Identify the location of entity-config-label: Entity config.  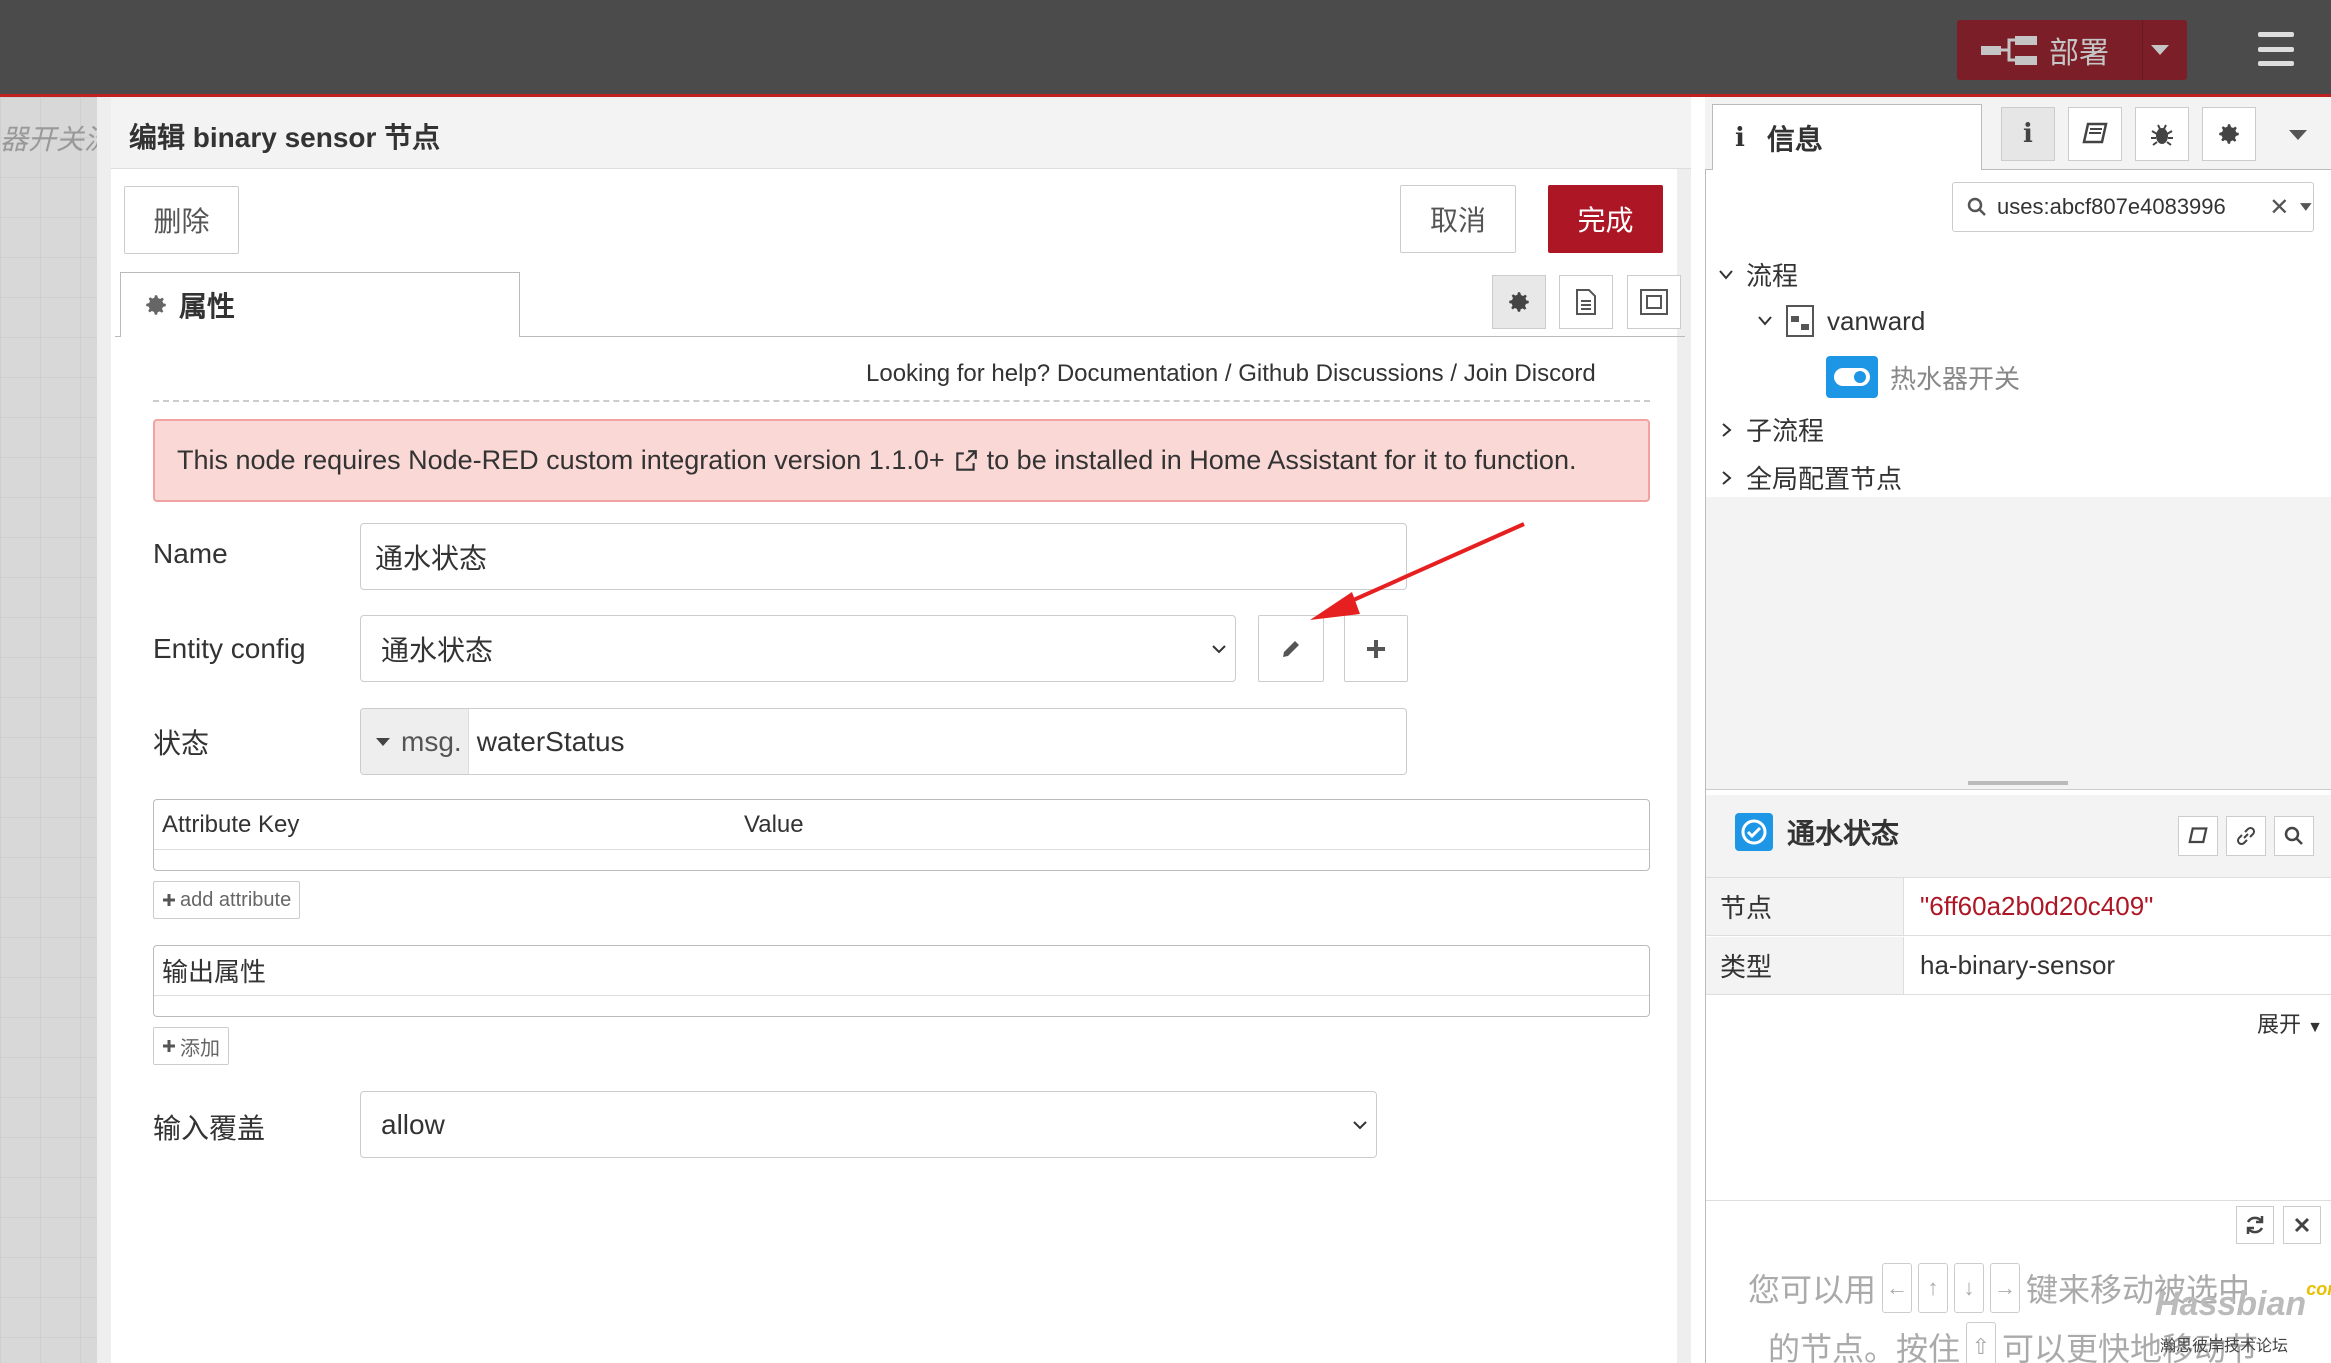
(229, 648).